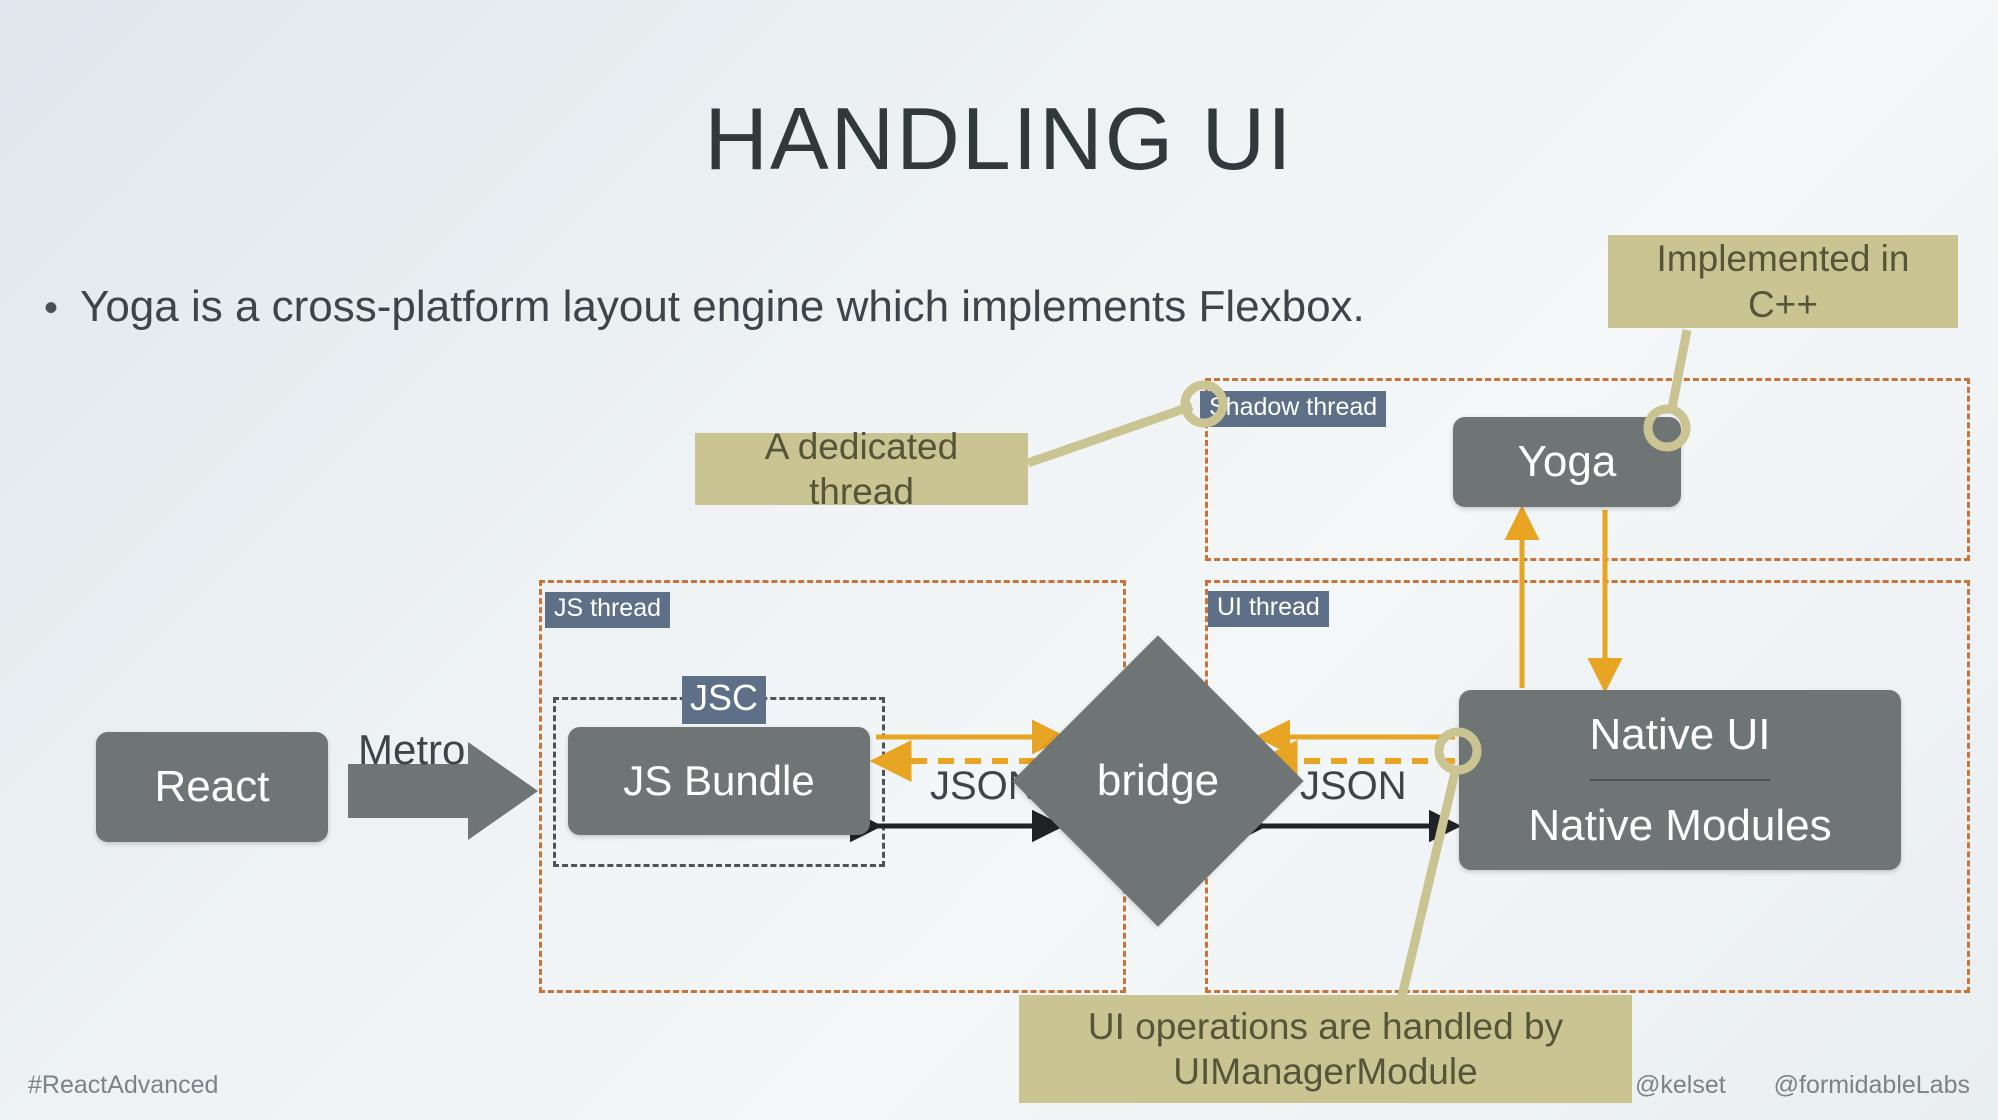 The image size is (1998, 1120). What do you see at coordinates (1353, 786) in the screenshot?
I see `edge-label-json-right: JSON` at bounding box center [1353, 786].